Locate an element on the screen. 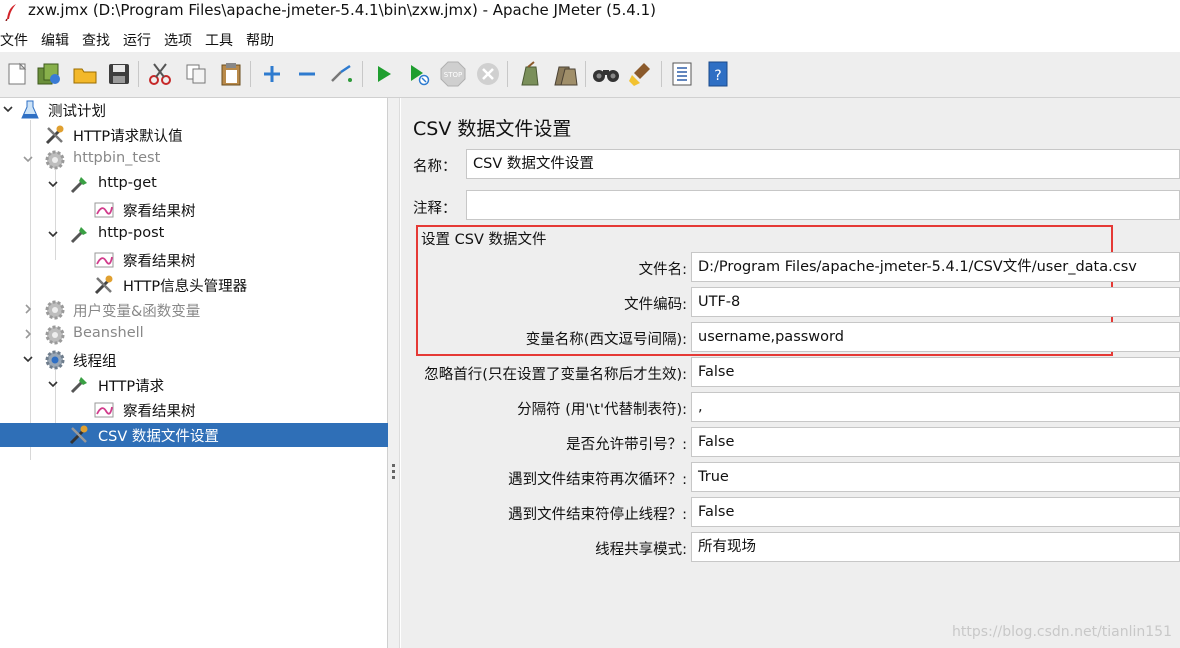  templates-icon is located at coordinates (49, 74).